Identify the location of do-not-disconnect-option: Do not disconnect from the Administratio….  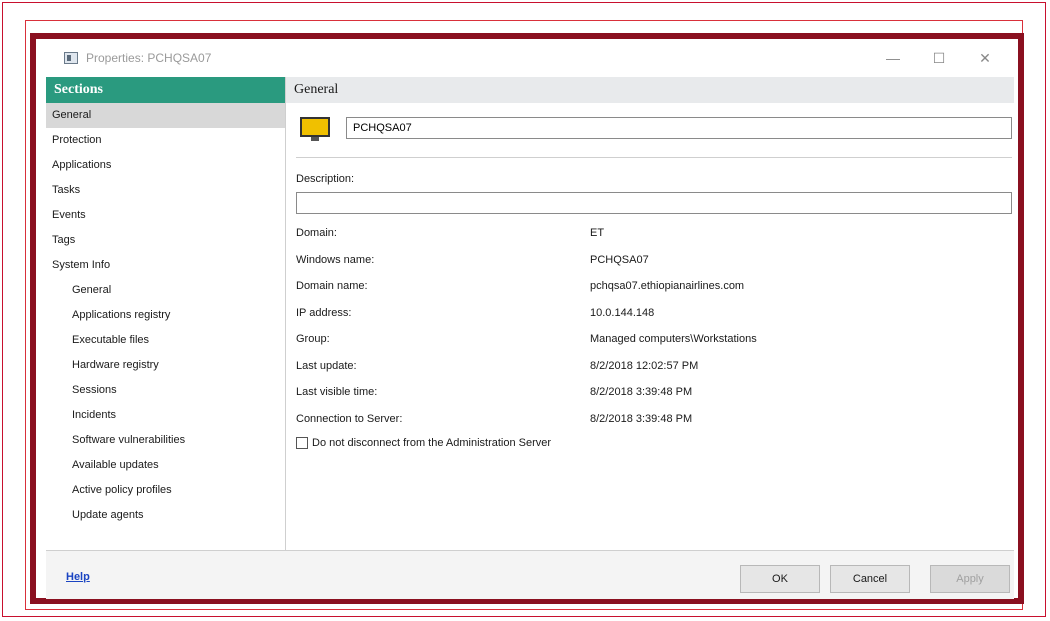
(423, 443).